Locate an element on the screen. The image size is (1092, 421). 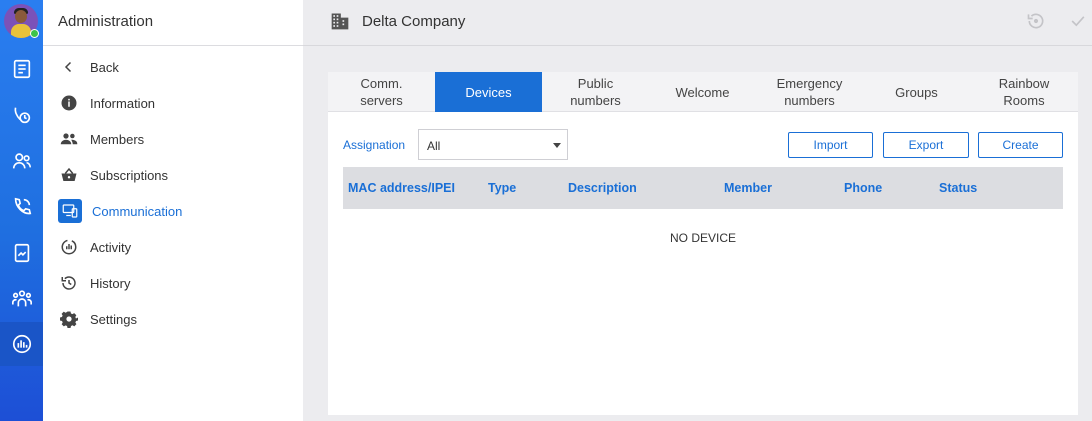
basket-icon is located at coordinates (69, 175).